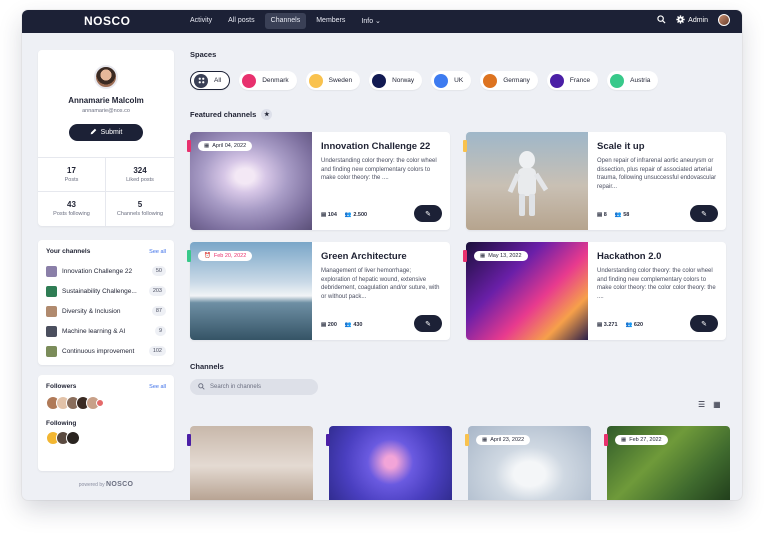  What do you see at coordinates (241, 21) in the screenshot?
I see `nav-all-posts: All posts` at bounding box center [241, 21].